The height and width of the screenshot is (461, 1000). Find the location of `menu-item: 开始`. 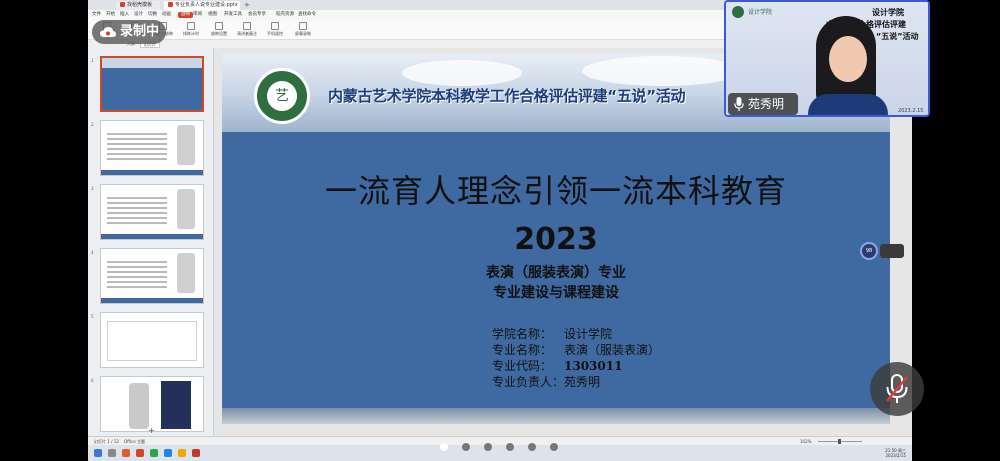

menu-item: 开始 is located at coordinates (110, 15).